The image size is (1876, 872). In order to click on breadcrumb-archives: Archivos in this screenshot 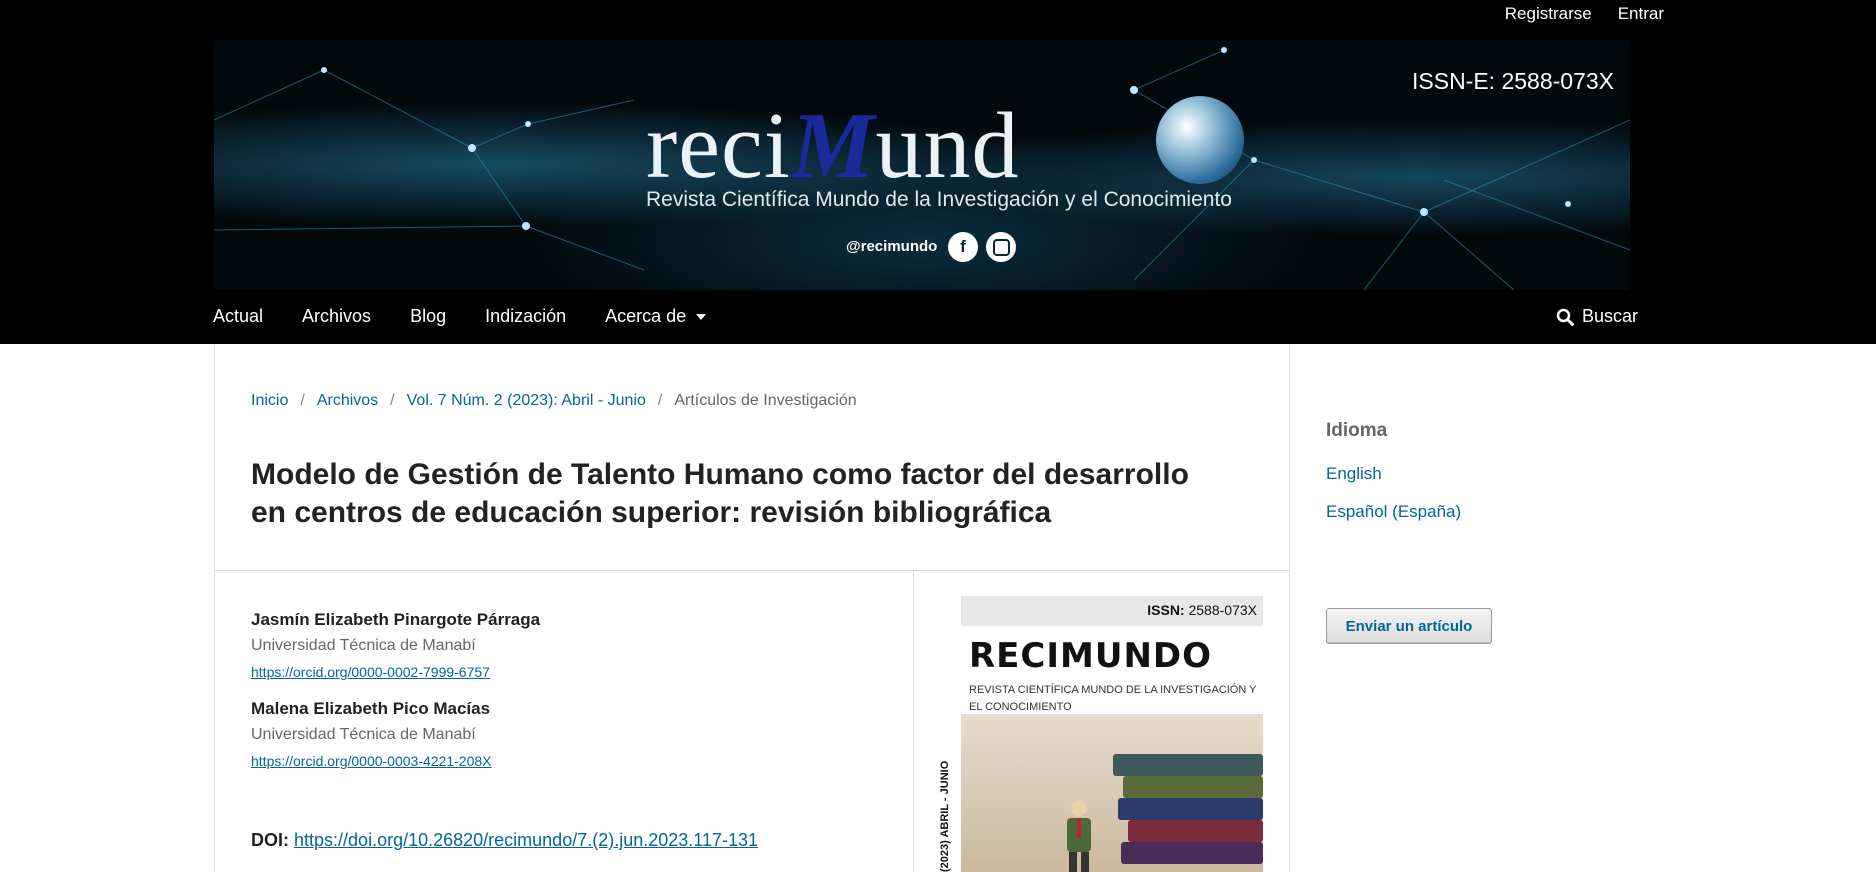, I will do `click(347, 401)`.